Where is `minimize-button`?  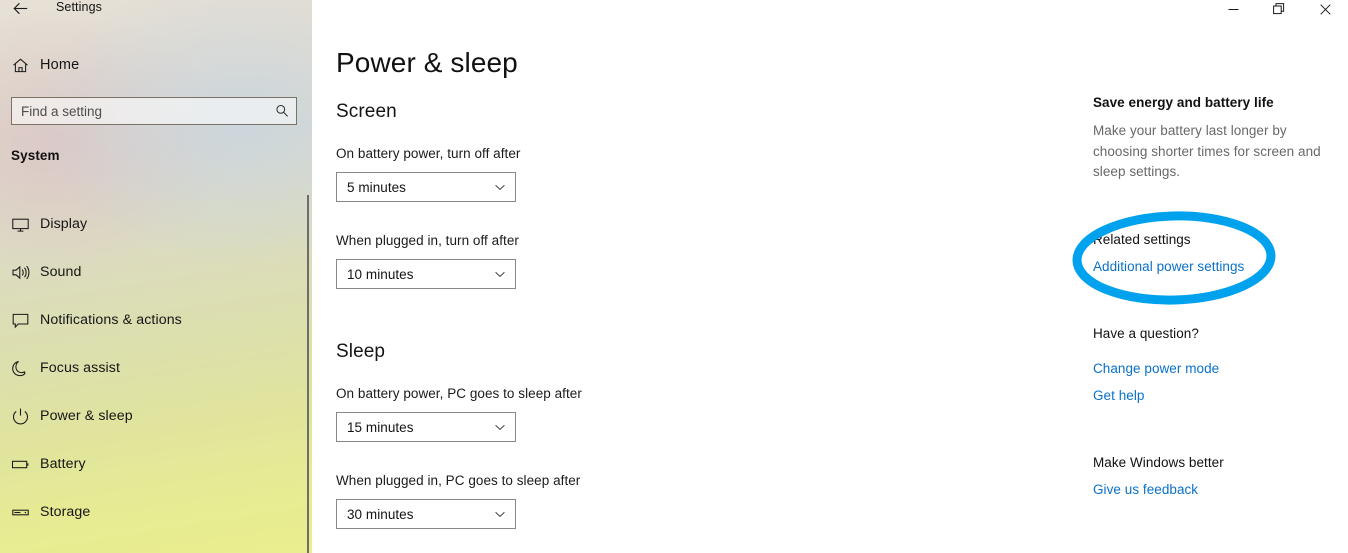 minimize-button is located at coordinates (1233, 10).